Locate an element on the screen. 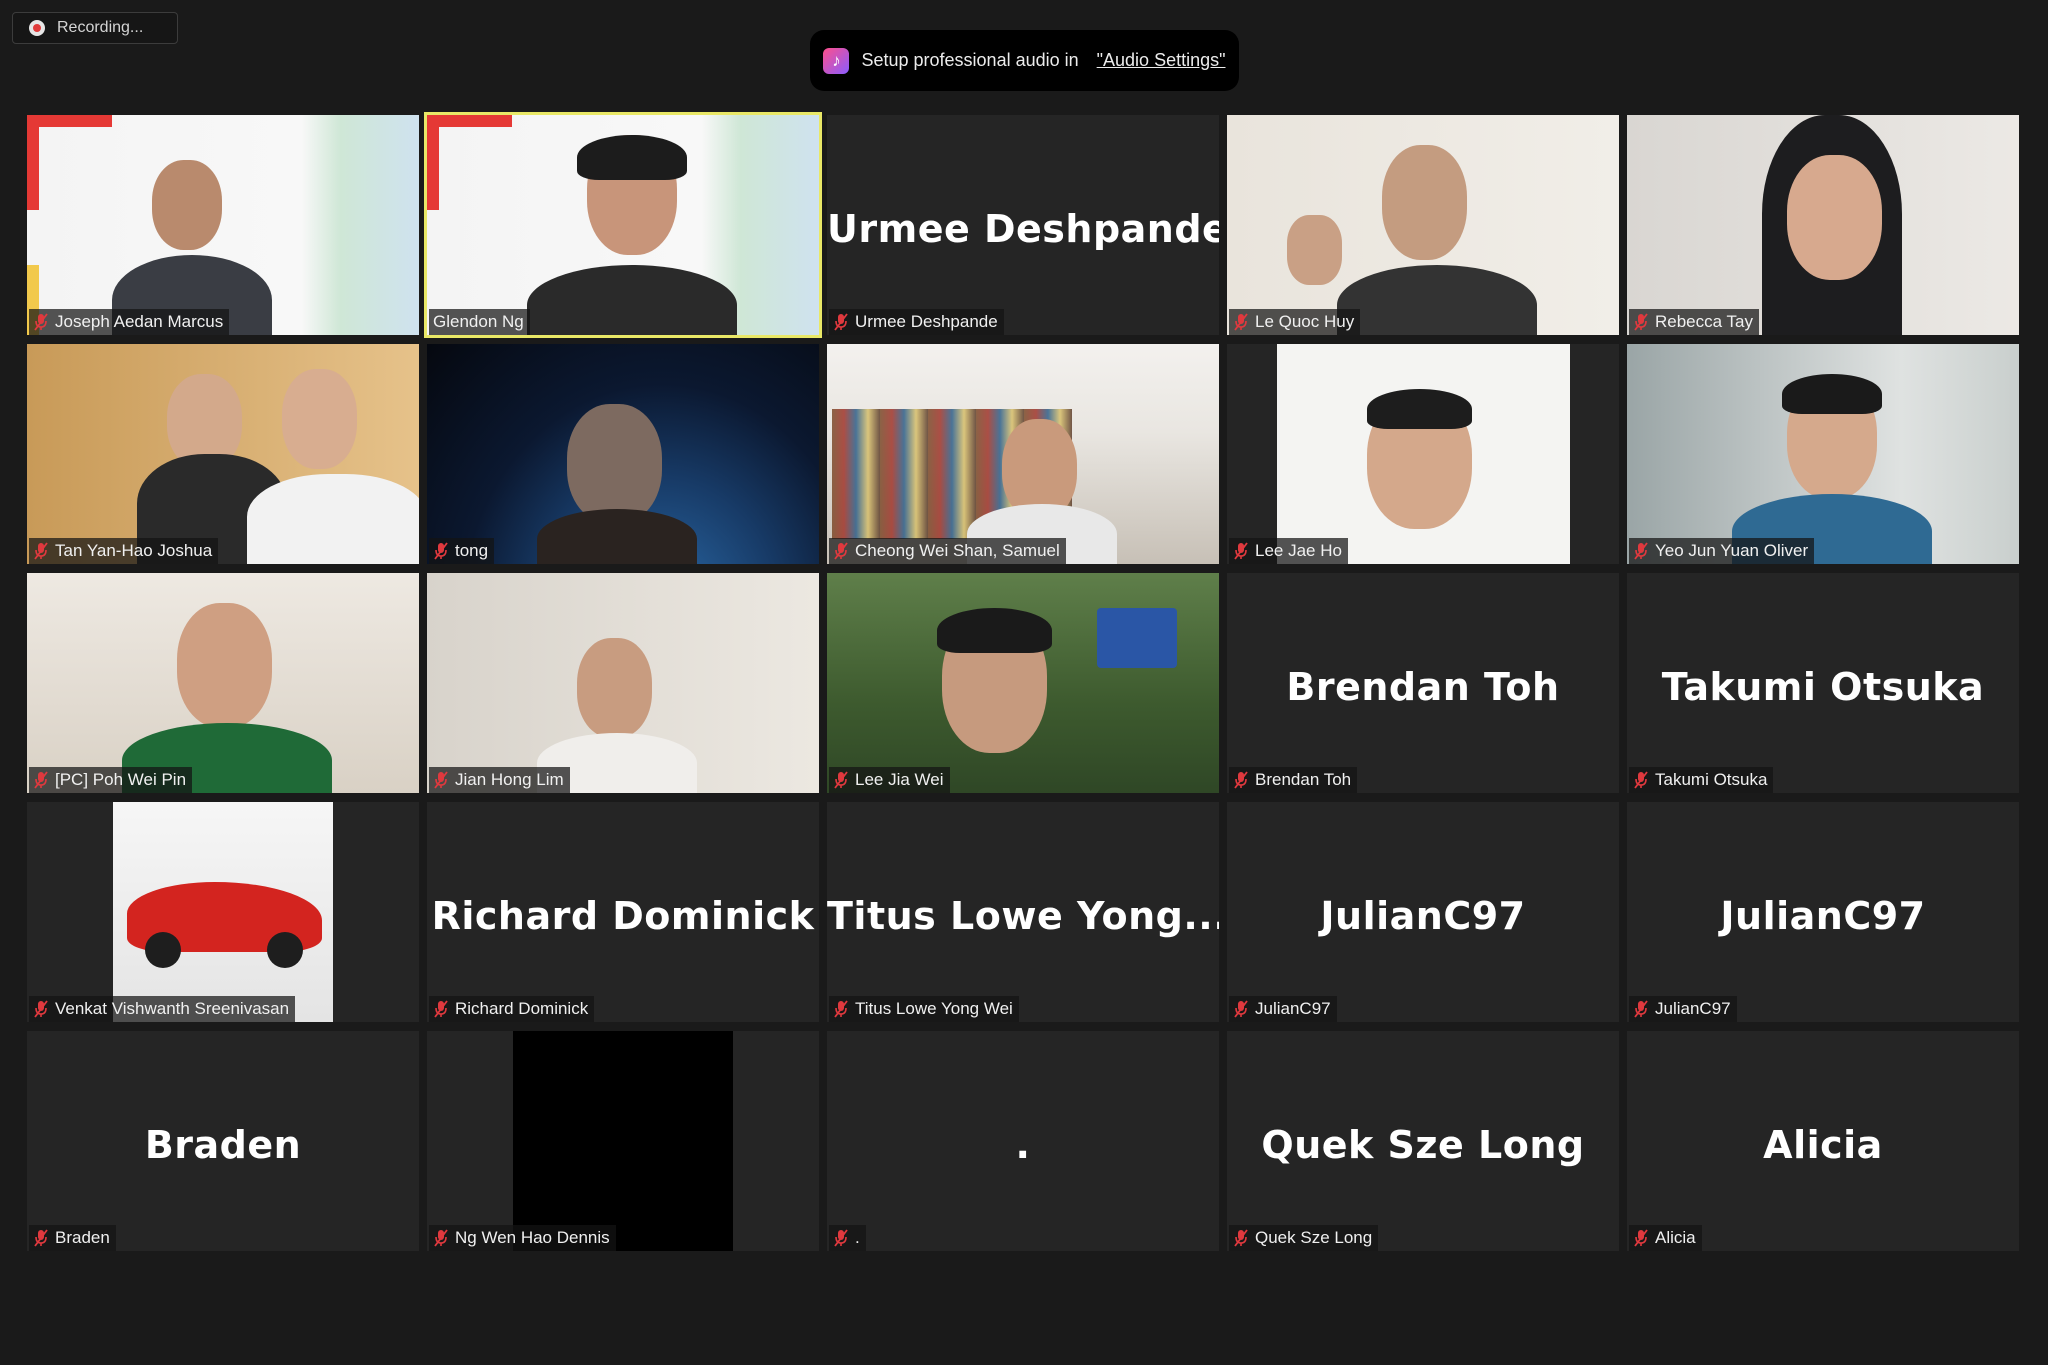 The width and height of the screenshot is (2048, 1365). name-tag: Braden is located at coordinates (72, 1238).